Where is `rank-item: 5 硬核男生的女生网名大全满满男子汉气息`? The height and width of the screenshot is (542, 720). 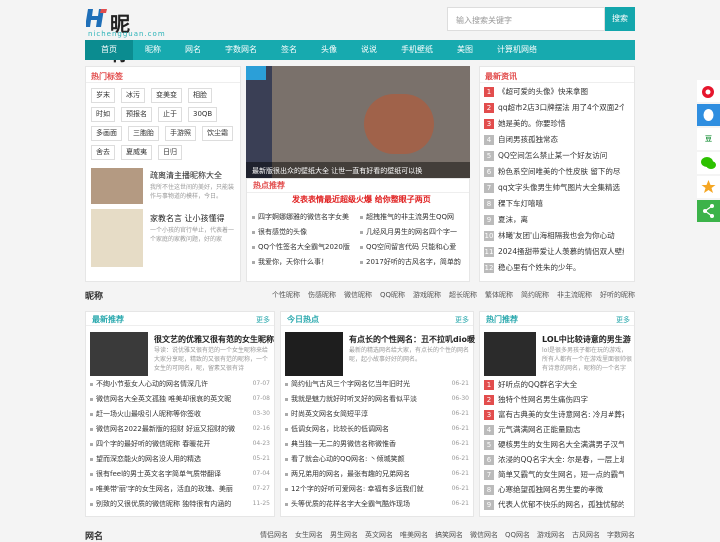
rank-item: 5 硬核男生的女生网名大全满满男子汉气息 is located at coordinates (554, 444).